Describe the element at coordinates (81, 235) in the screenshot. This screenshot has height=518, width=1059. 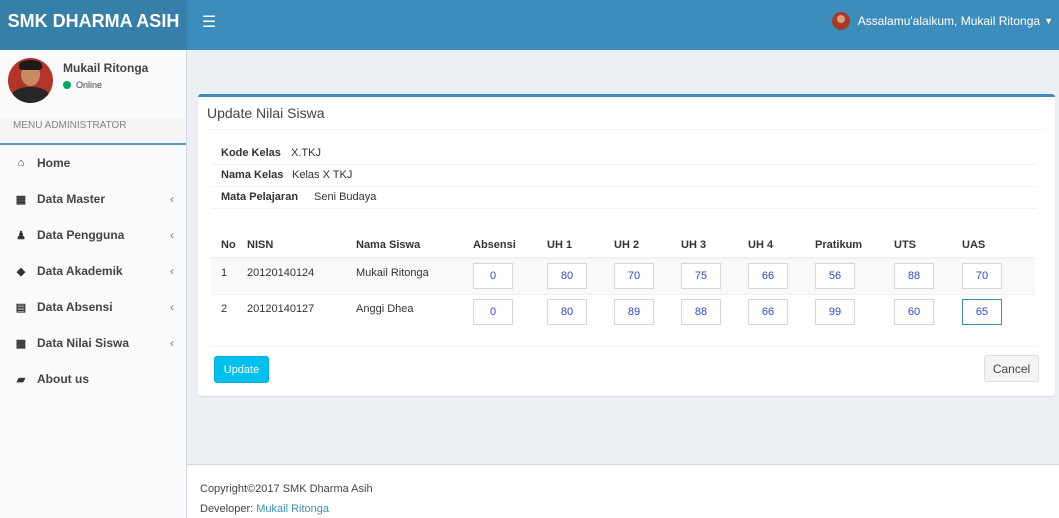
I see `sidebar-item-label: Data Pengguna` at that location.